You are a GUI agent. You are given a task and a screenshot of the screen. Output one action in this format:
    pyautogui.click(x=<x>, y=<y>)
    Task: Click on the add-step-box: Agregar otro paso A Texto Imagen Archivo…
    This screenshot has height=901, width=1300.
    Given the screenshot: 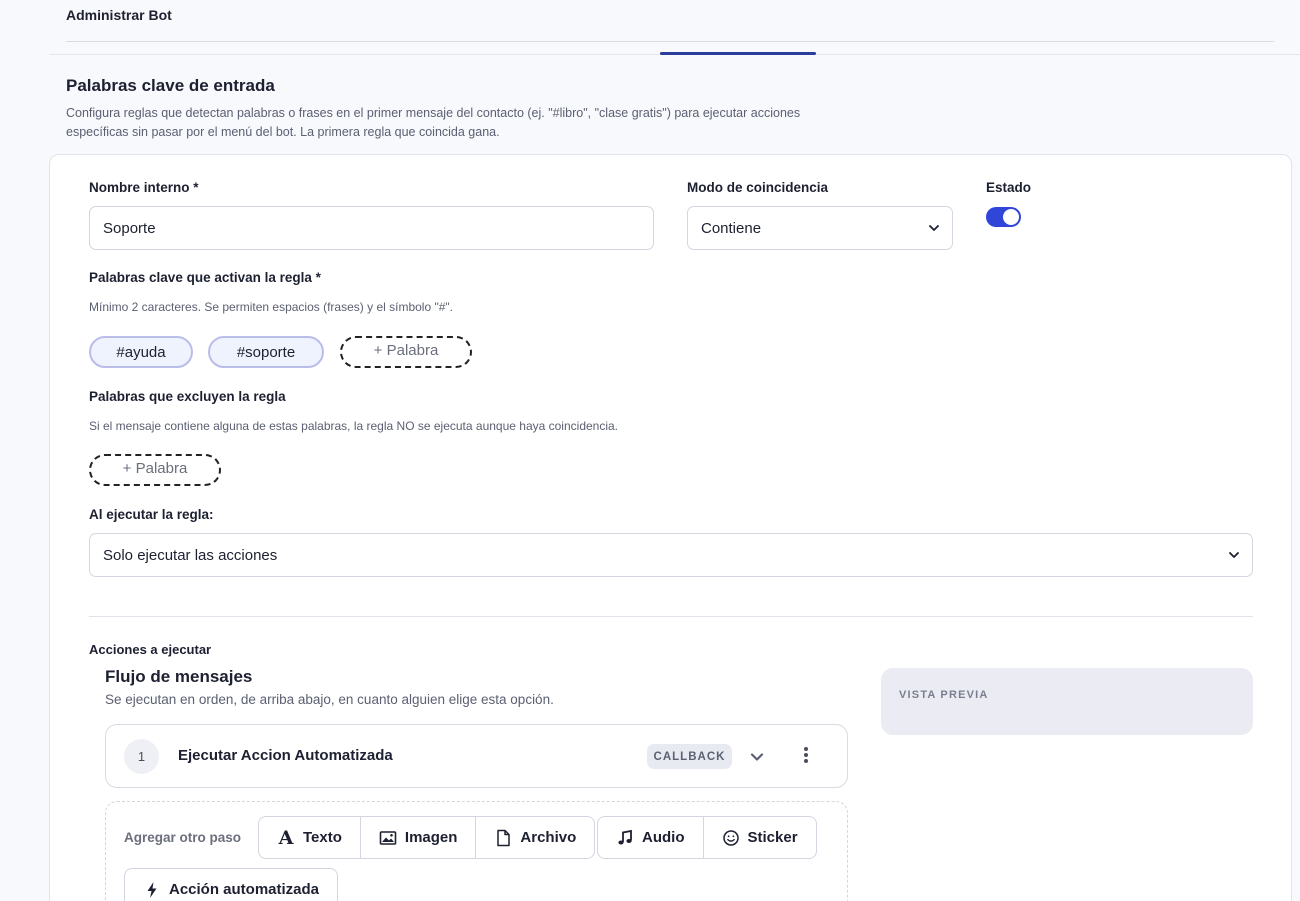 What is the action you would take?
    pyautogui.click(x=476, y=851)
    